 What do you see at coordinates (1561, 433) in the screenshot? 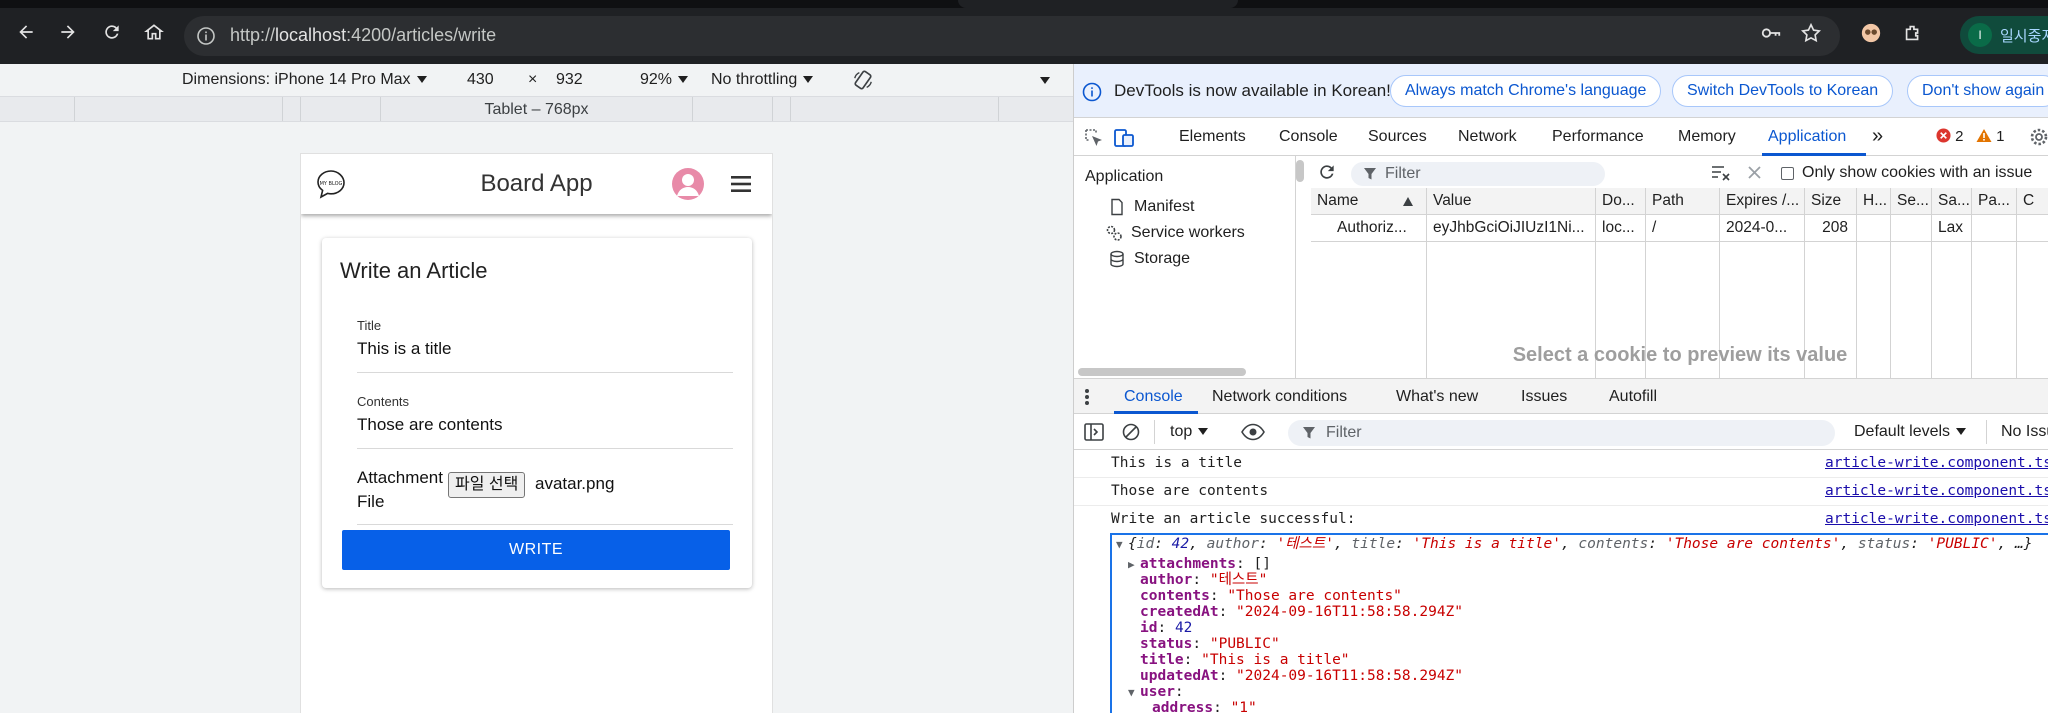
I see `console-filter-input: Filter` at bounding box center [1561, 433].